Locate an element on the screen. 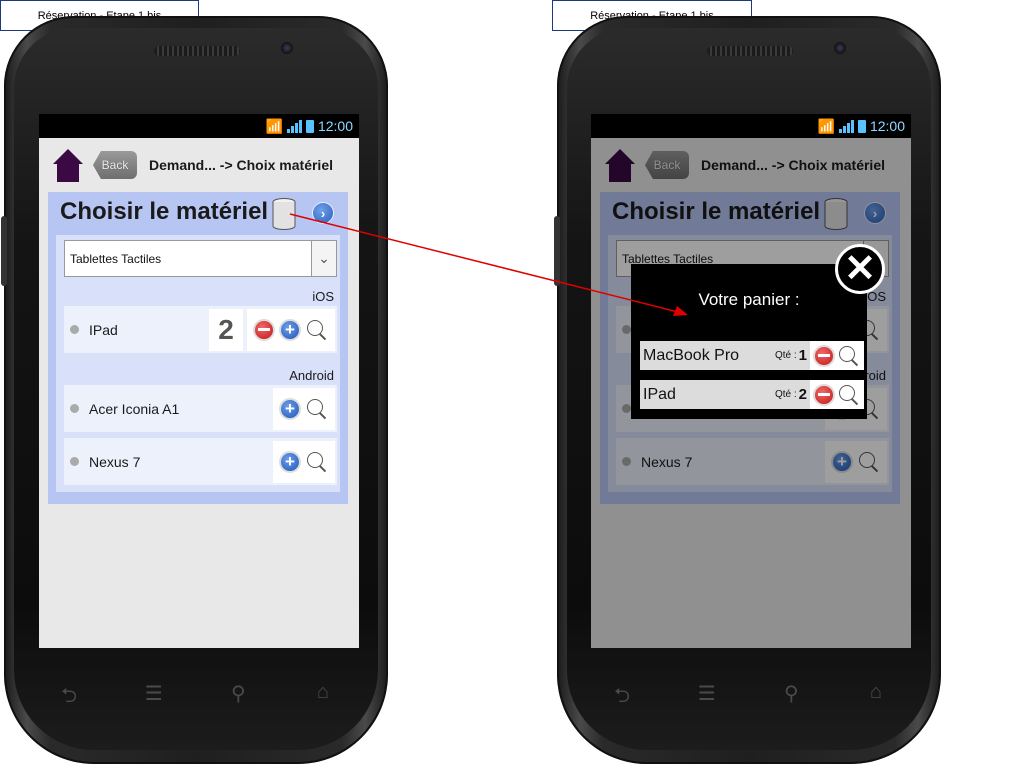  popup-title: Votre panier : is located at coordinates (749, 299).